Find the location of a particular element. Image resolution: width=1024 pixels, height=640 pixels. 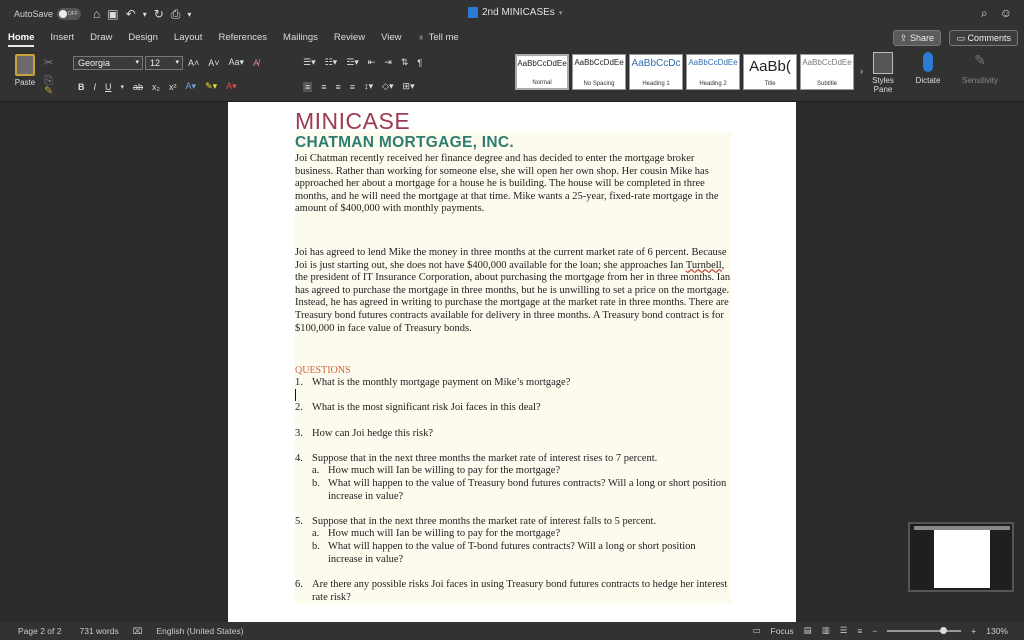

style-heading-2: AaBbCcDdEe Heading 2 is located at coordinates (713, 72).